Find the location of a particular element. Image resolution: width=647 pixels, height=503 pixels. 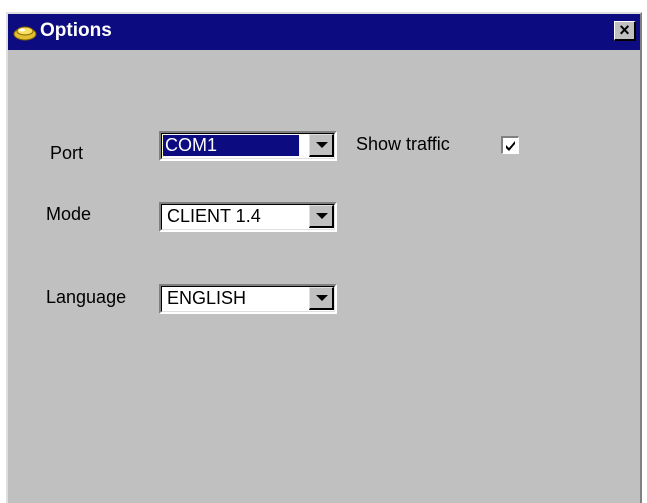

checkmark-icon is located at coordinates (510, 146).